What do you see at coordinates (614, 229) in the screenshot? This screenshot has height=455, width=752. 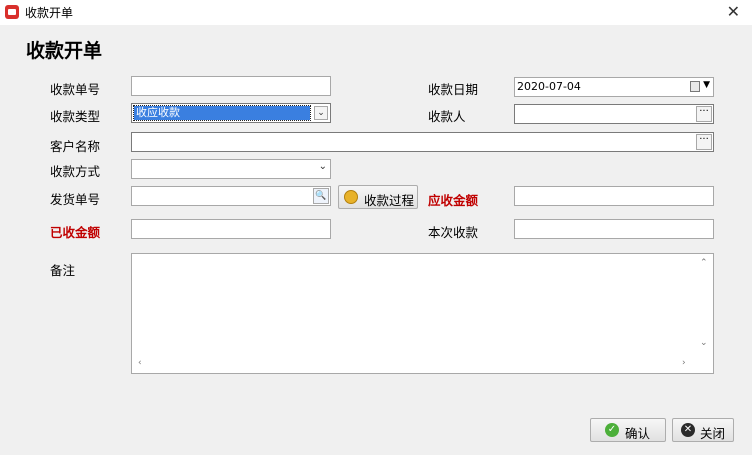 I see `current-amount-input` at bounding box center [614, 229].